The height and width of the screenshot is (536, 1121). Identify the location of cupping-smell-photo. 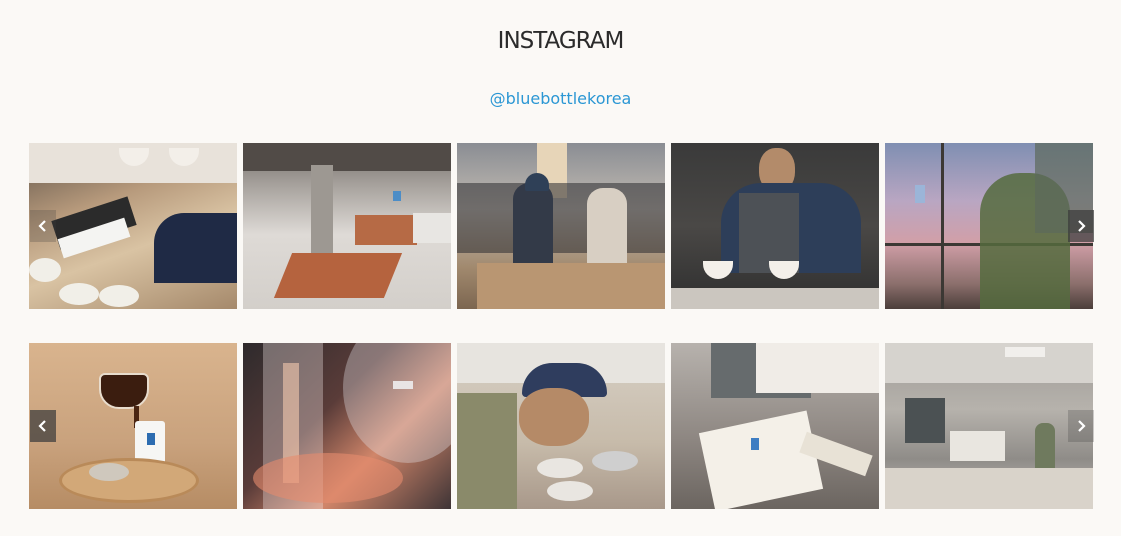
(561, 426).